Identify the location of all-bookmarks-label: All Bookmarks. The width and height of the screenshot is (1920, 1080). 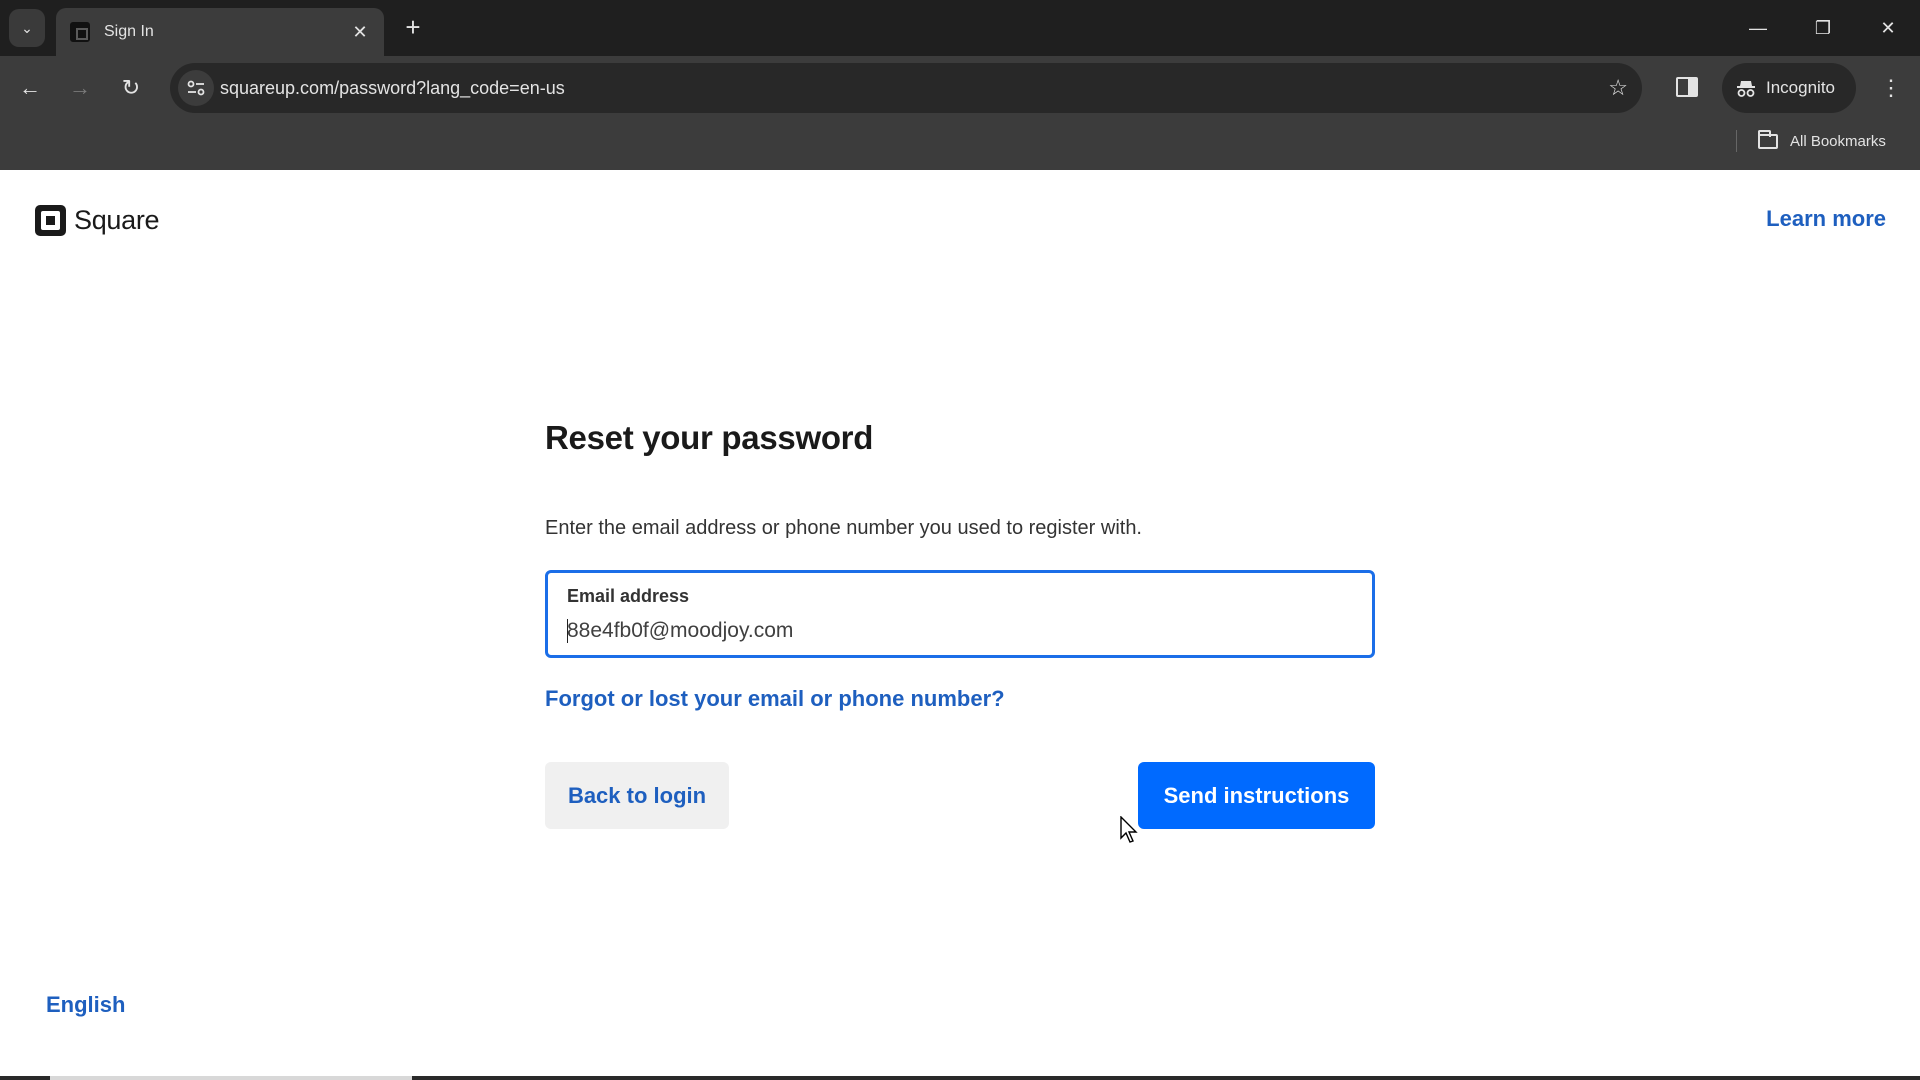
(1838, 141).